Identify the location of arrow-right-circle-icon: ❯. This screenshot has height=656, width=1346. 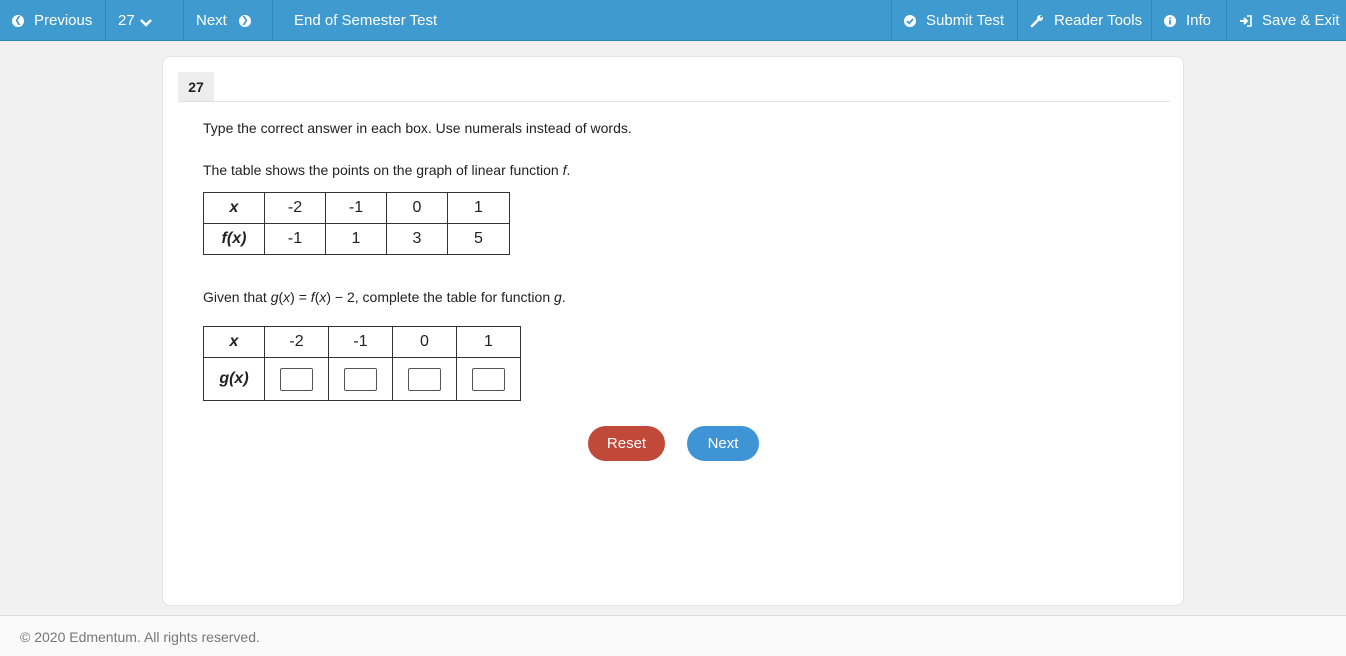
(244, 20).